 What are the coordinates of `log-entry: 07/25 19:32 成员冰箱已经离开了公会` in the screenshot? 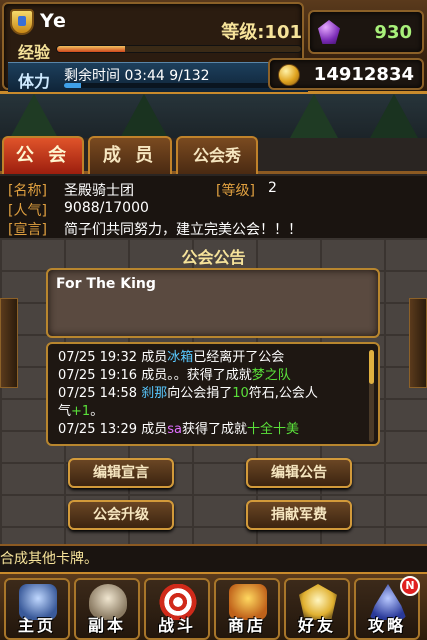 It's located at (212, 358).